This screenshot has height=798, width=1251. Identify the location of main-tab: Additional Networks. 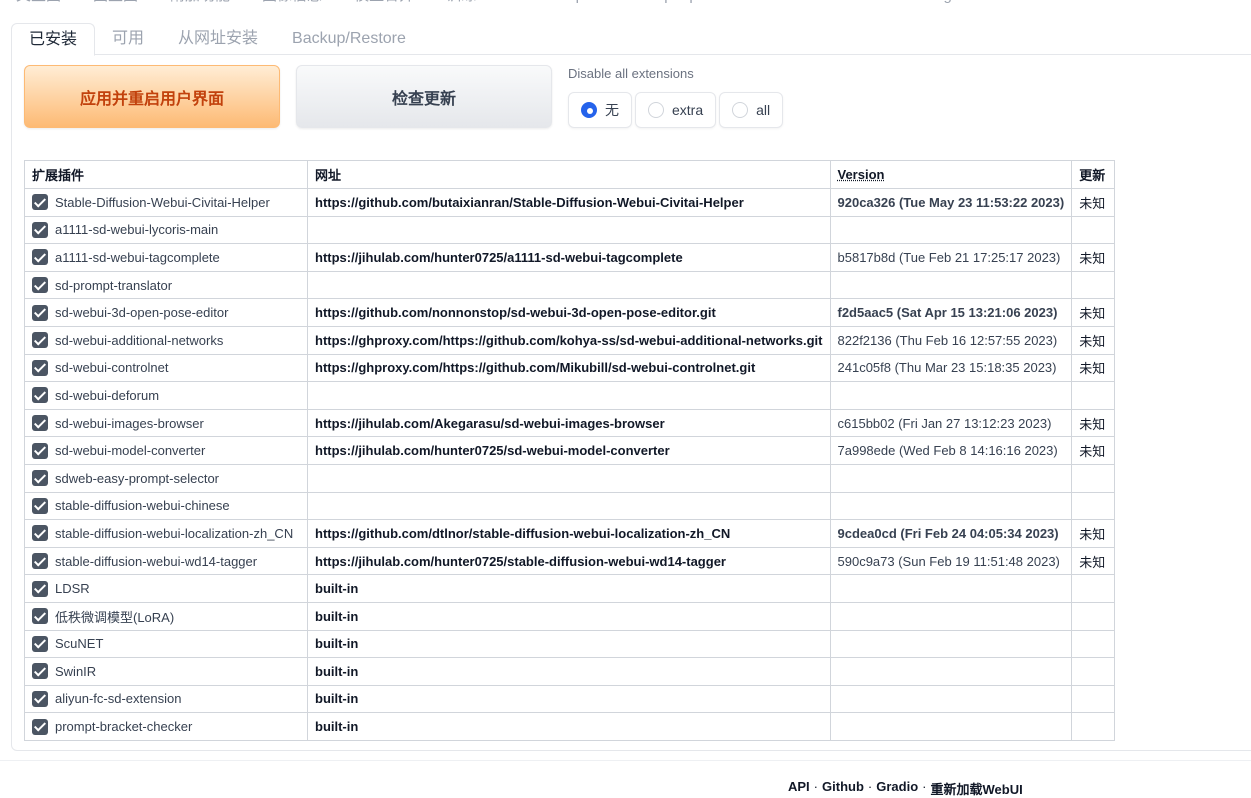
(820, 3).